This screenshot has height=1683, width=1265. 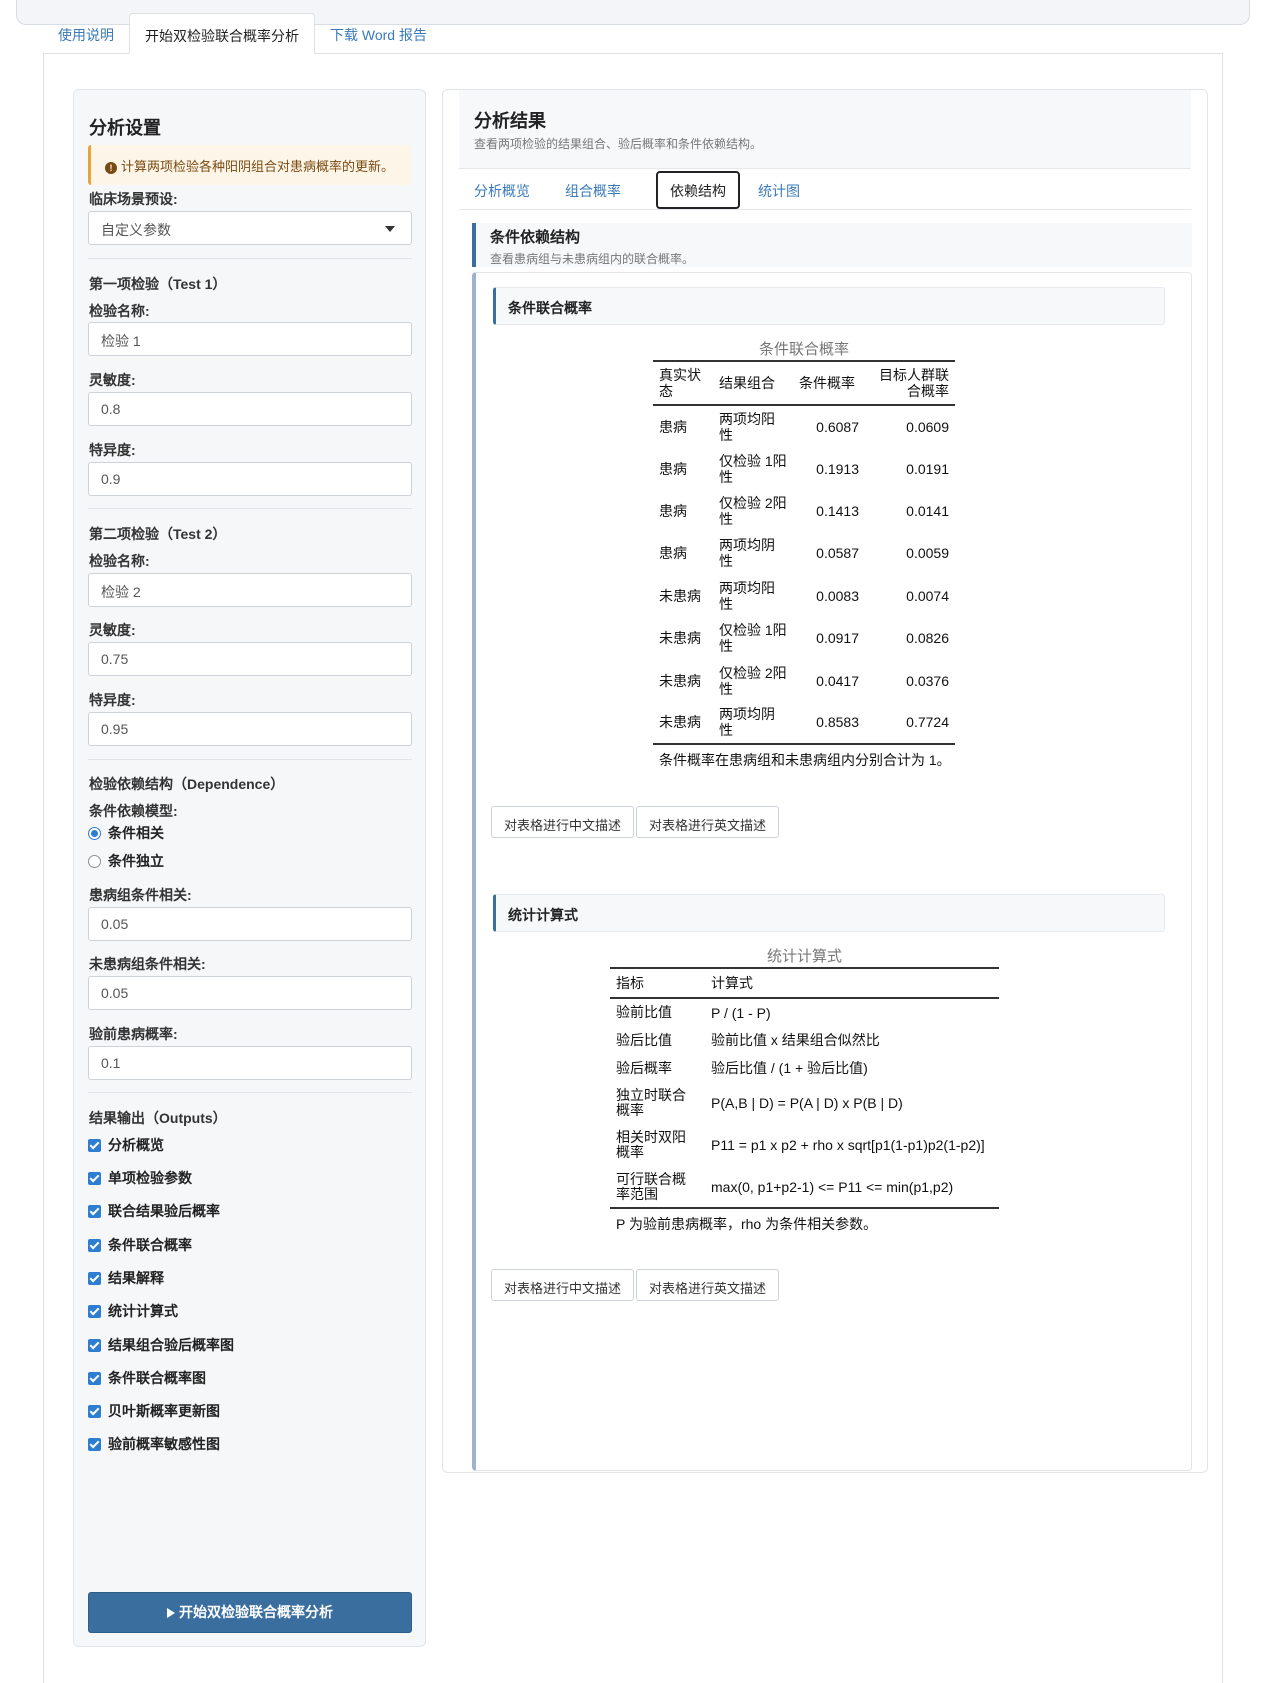 I want to click on tab-dependence-structure: 依赖结构, so click(x=698, y=190).